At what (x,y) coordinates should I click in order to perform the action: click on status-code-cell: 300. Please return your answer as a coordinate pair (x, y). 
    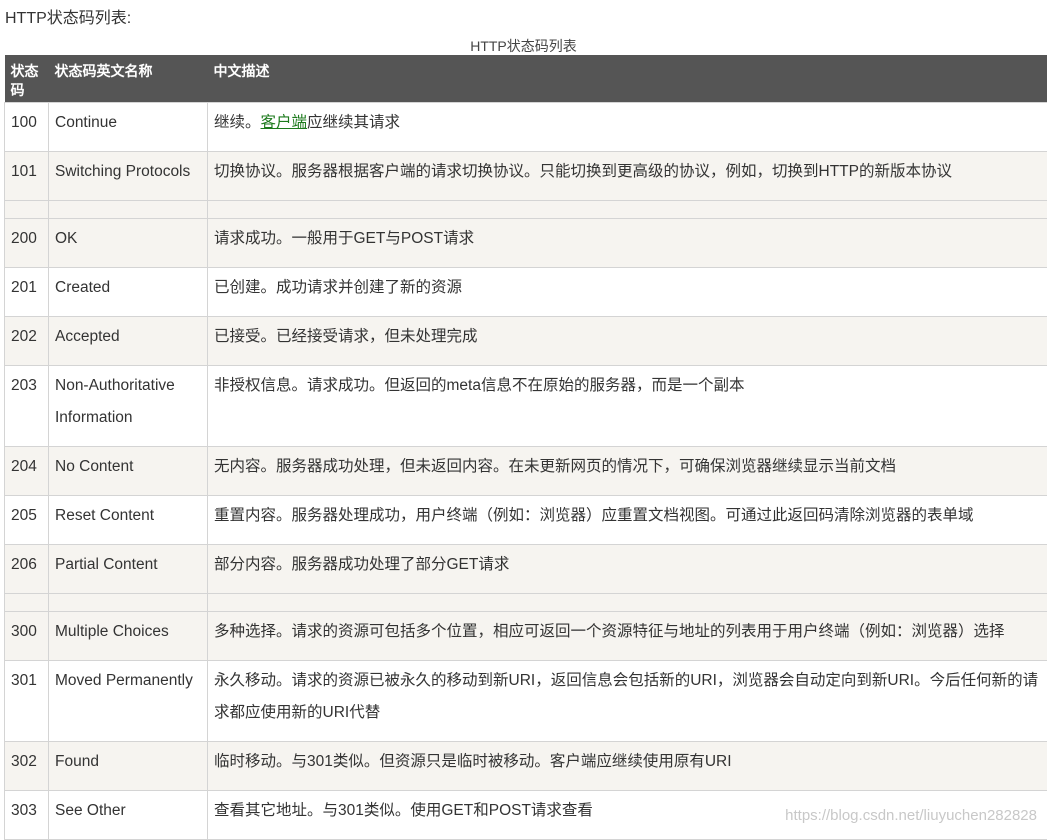
    Looking at the image, I should click on (27, 636).